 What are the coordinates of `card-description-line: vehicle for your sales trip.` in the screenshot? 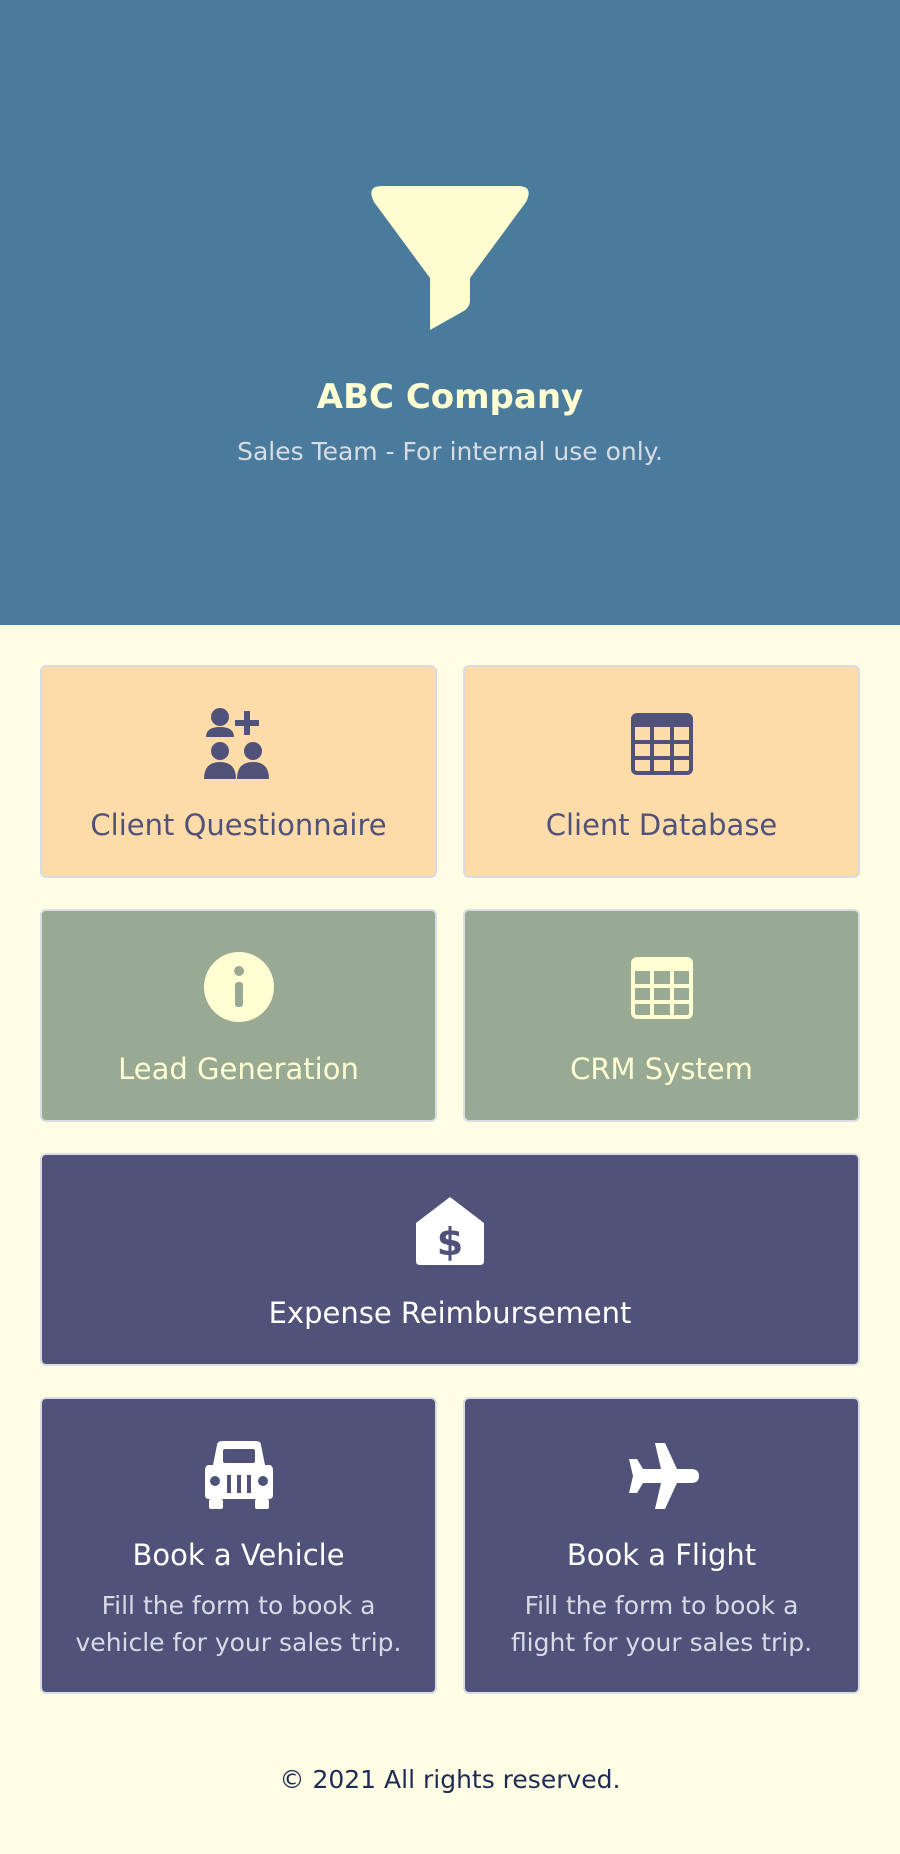 It's located at (238, 1642).